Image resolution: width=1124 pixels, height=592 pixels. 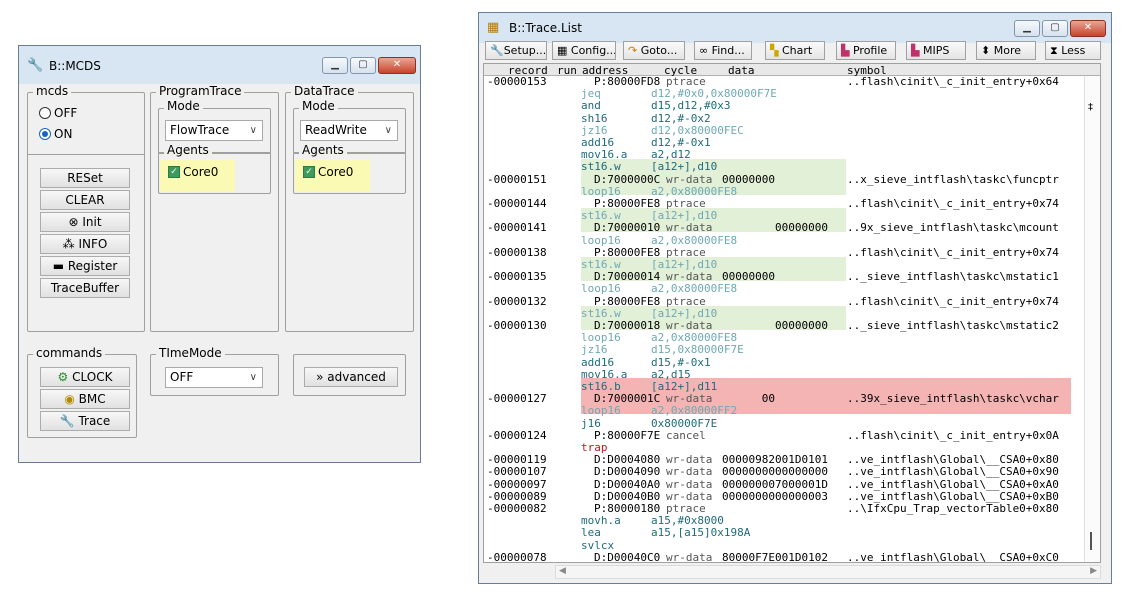 What do you see at coordinates (671, 155) in the screenshot?
I see `operands-cell: a2,d12` at bounding box center [671, 155].